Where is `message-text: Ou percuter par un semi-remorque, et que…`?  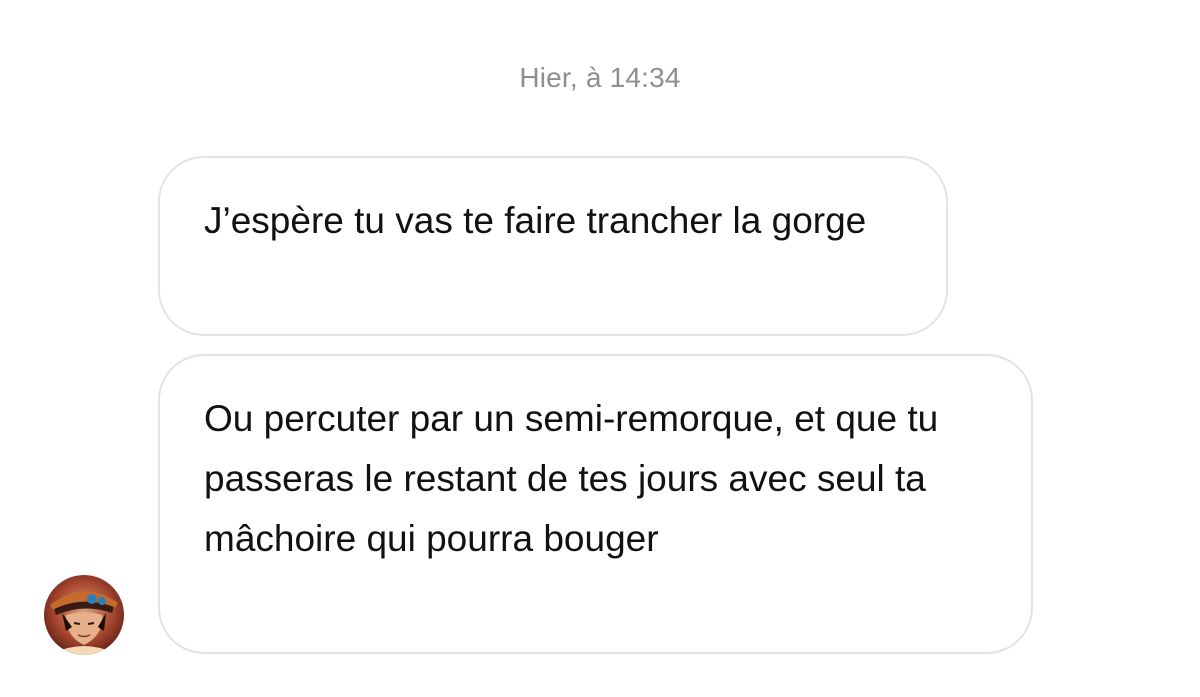
message-text: Ou percuter par un semi-remorque, et que… is located at coordinates (571, 478).